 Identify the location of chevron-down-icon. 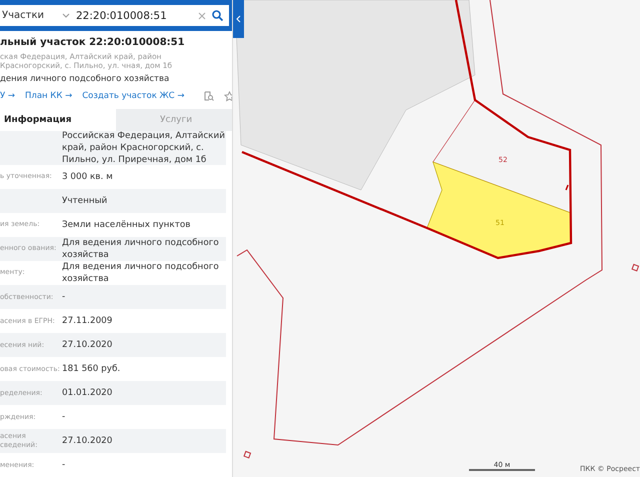
(66, 15).